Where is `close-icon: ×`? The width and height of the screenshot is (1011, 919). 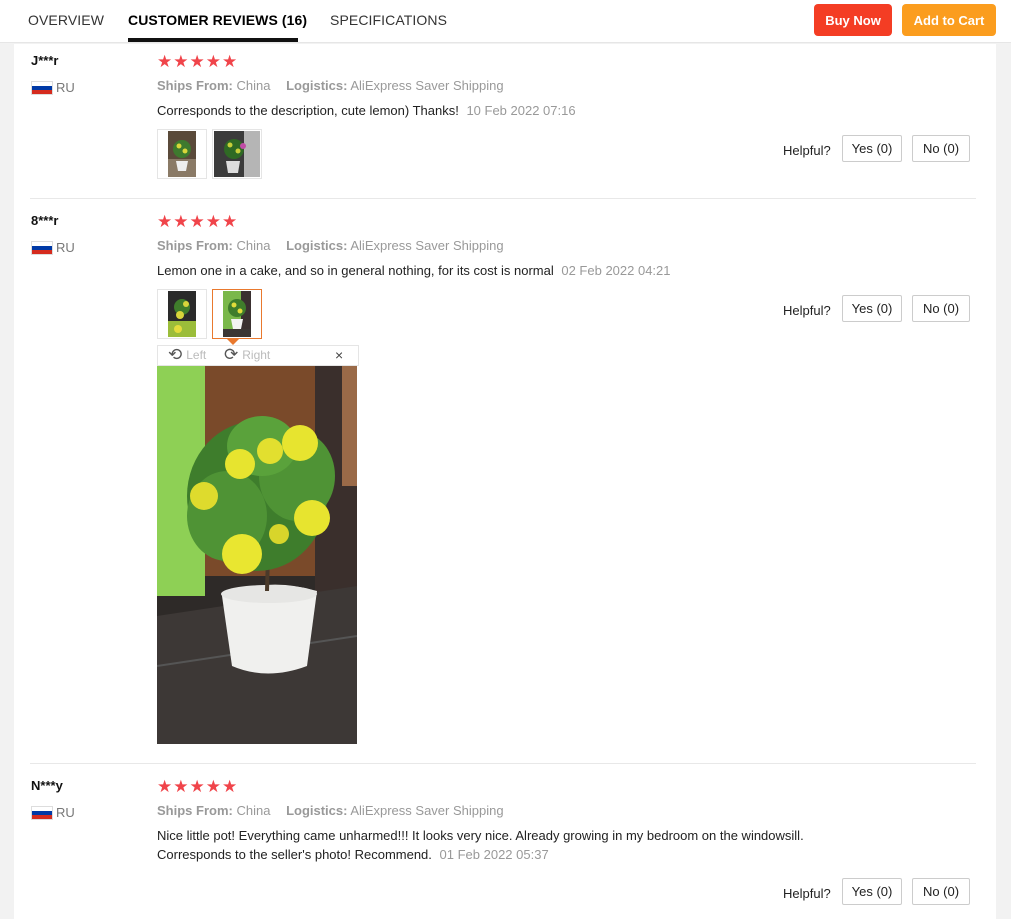
close-icon: × is located at coordinates (339, 355).